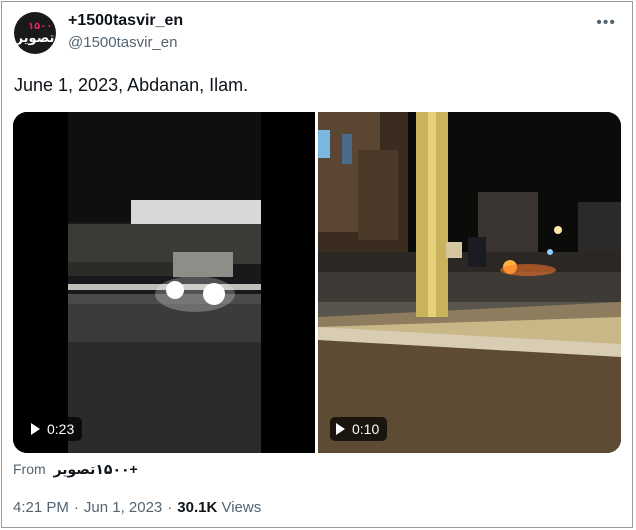 This screenshot has width=636, height=530. Describe the element at coordinates (29, 469) in the screenshot. I see `source-prefix: From` at that location.